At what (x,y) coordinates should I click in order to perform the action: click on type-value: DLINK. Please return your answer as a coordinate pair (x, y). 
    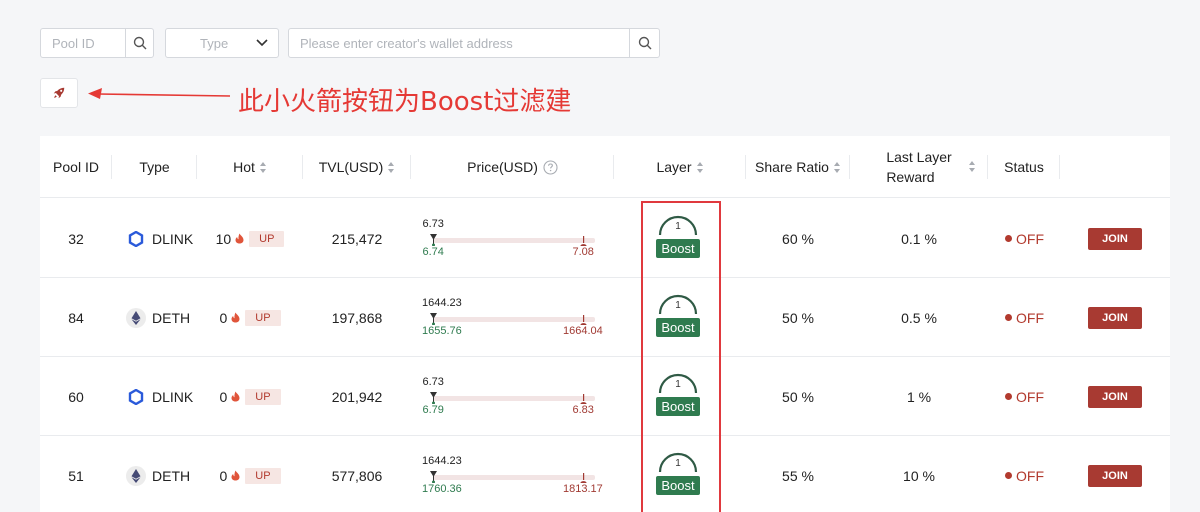
    Looking at the image, I should click on (173, 238).